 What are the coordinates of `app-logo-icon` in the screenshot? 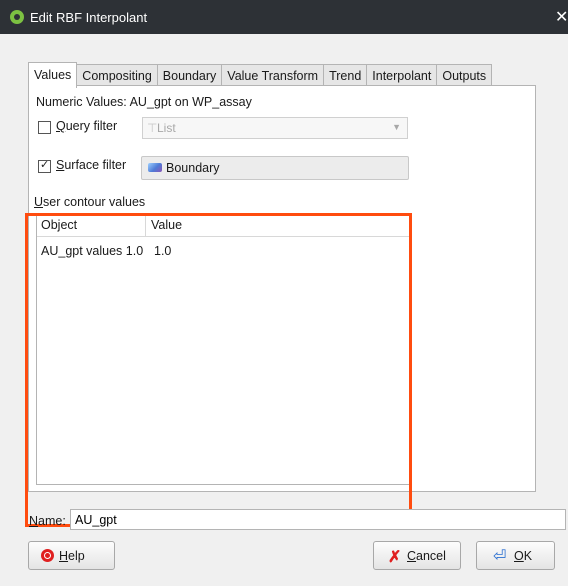 It's located at (17, 17).